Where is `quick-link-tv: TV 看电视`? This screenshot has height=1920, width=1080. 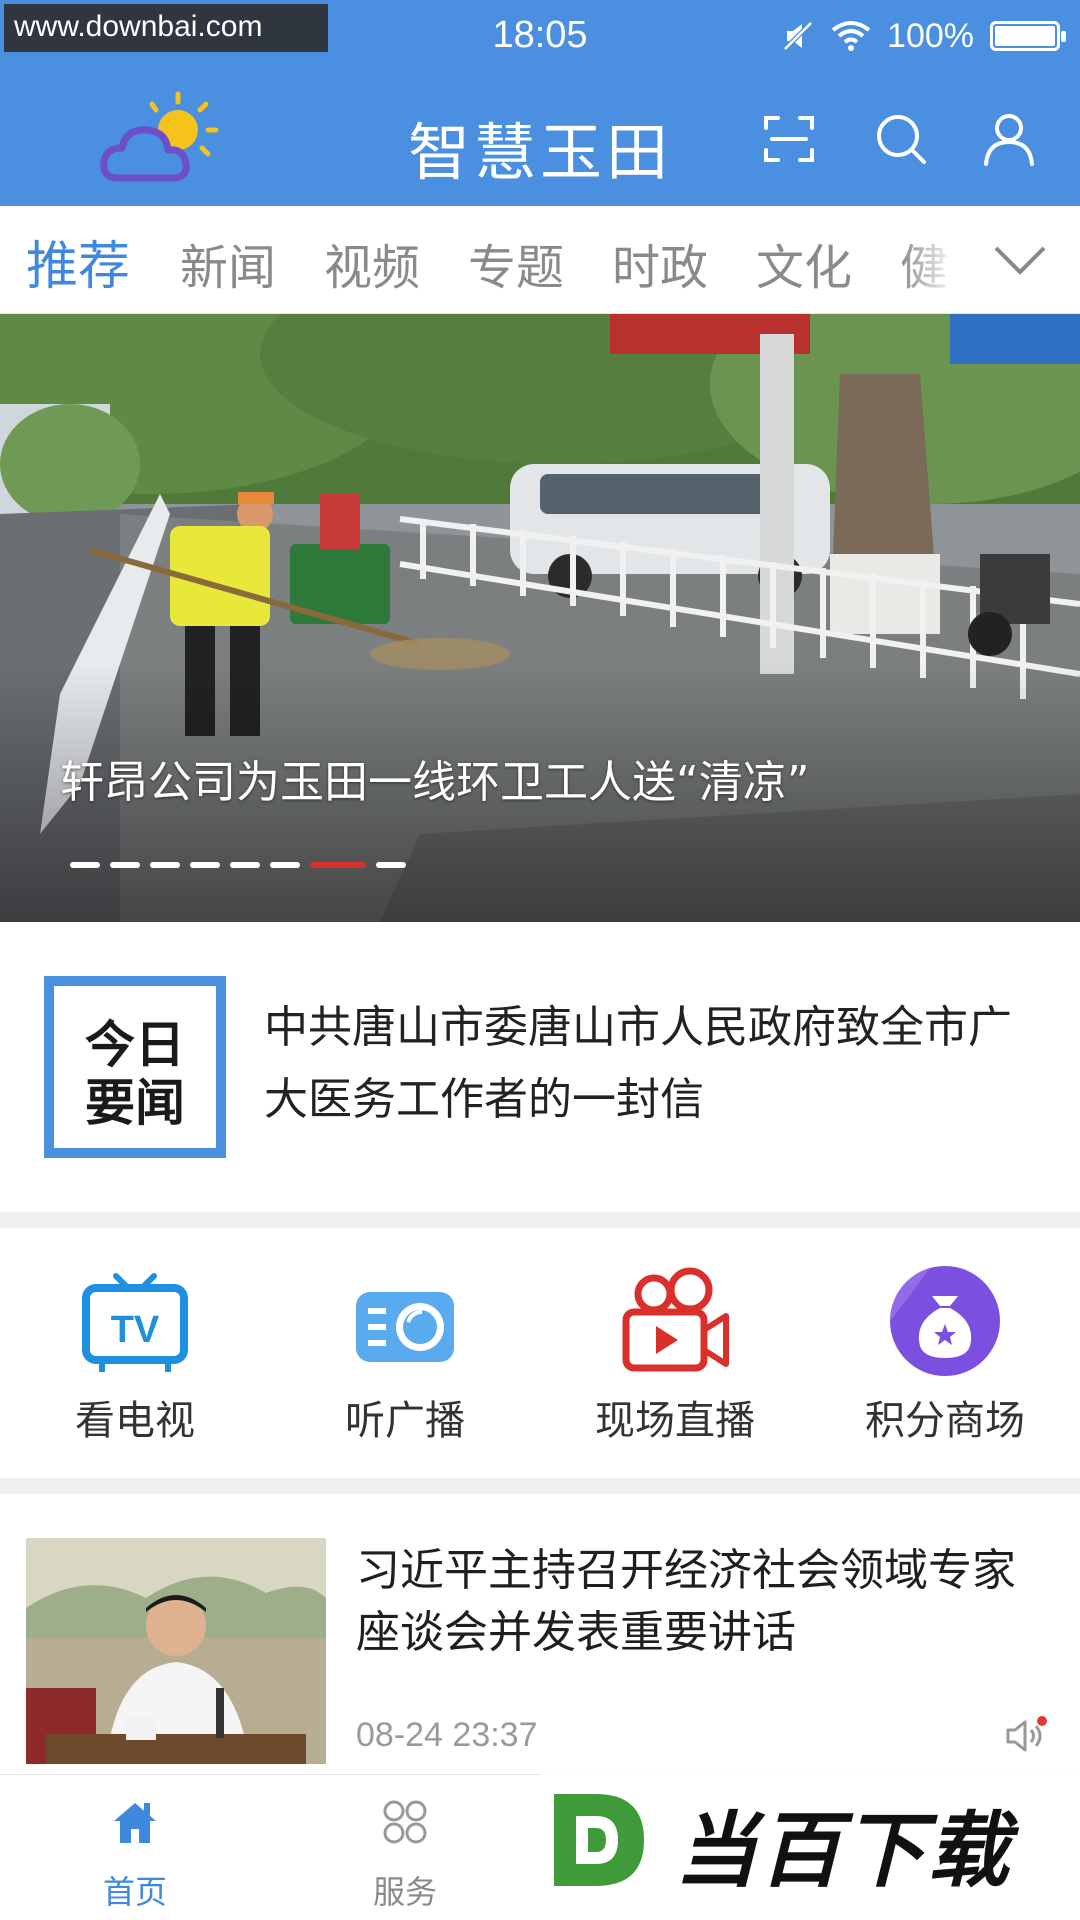
quick-link-tv: TV 看电视 is located at coordinates (135, 1358).